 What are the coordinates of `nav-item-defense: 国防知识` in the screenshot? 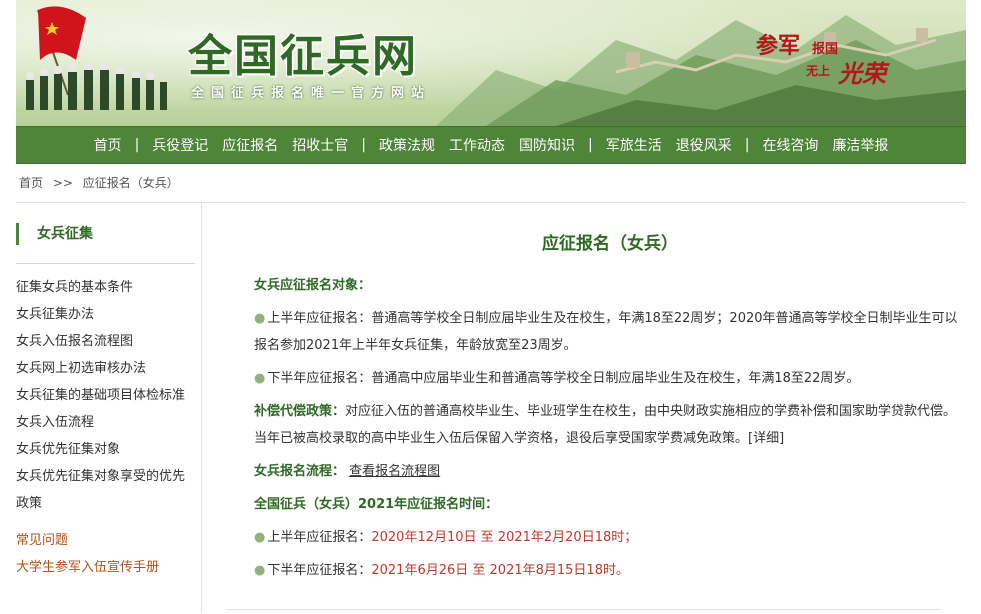 It's located at (547, 145).